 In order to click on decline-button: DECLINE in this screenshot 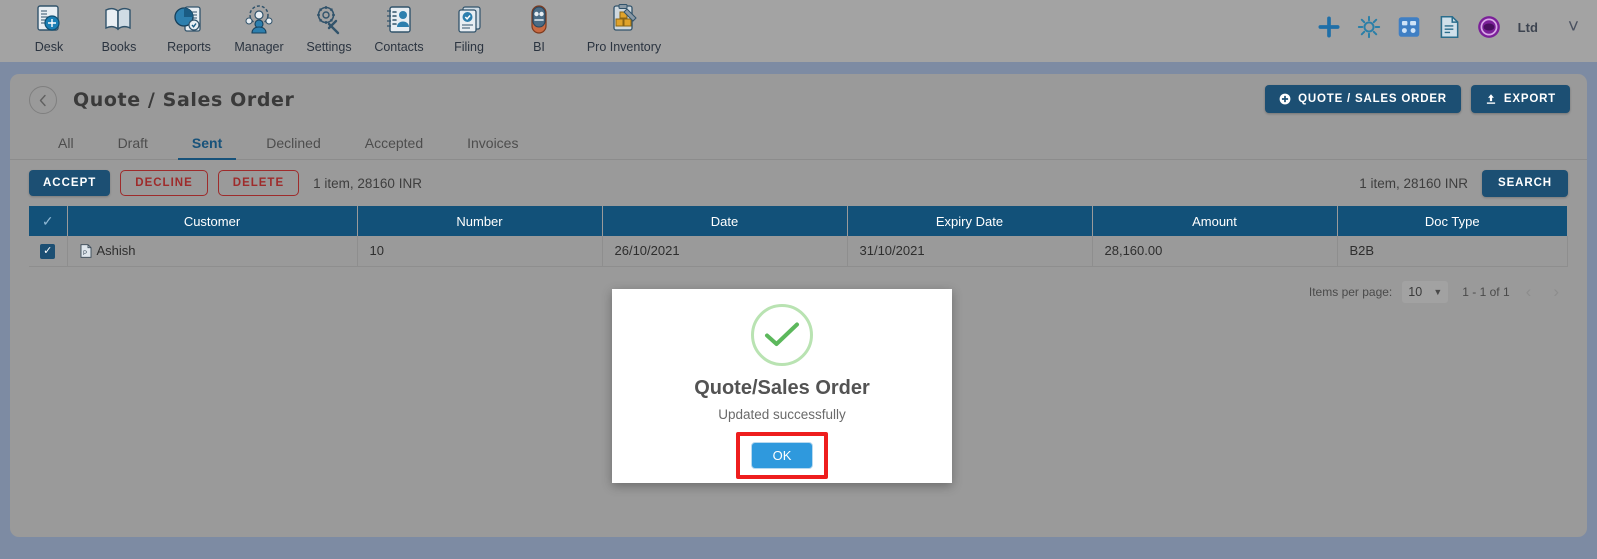, I will do `click(164, 183)`.